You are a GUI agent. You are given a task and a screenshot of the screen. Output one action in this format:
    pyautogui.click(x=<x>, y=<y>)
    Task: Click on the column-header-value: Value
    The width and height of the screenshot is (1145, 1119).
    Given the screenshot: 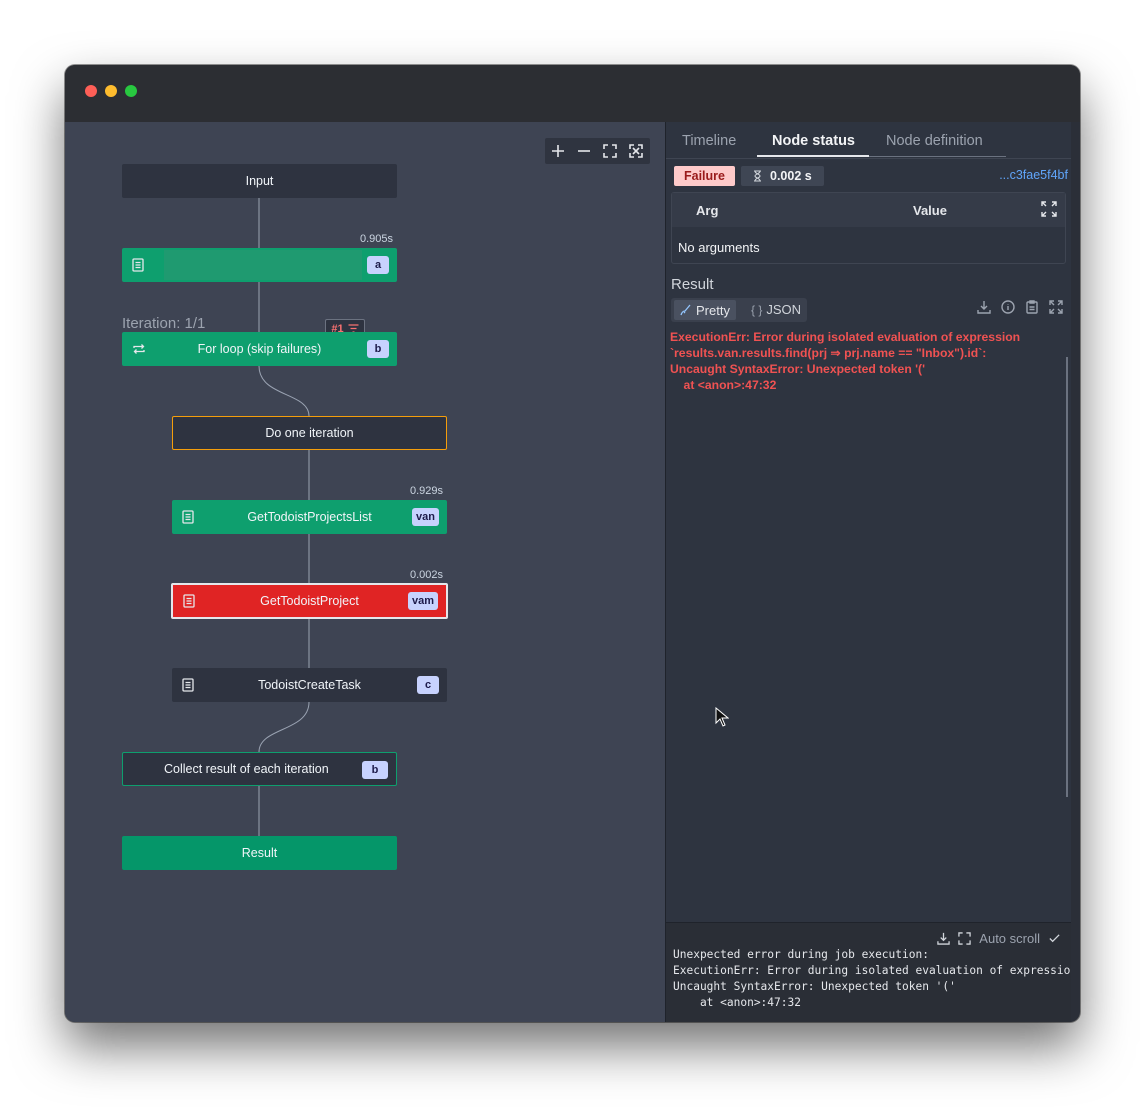 What is the action you would take?
    pyautogui.click(x=930, y=210)
    